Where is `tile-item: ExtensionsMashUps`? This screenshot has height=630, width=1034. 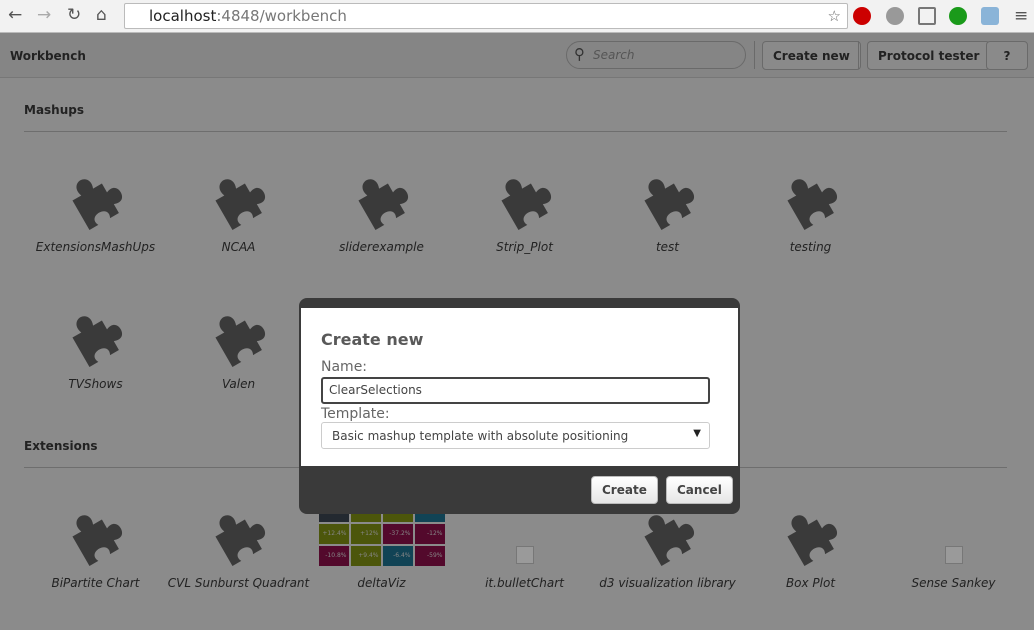
tile-item: ExtensionsMashUps is located at coordinates (95, 212).